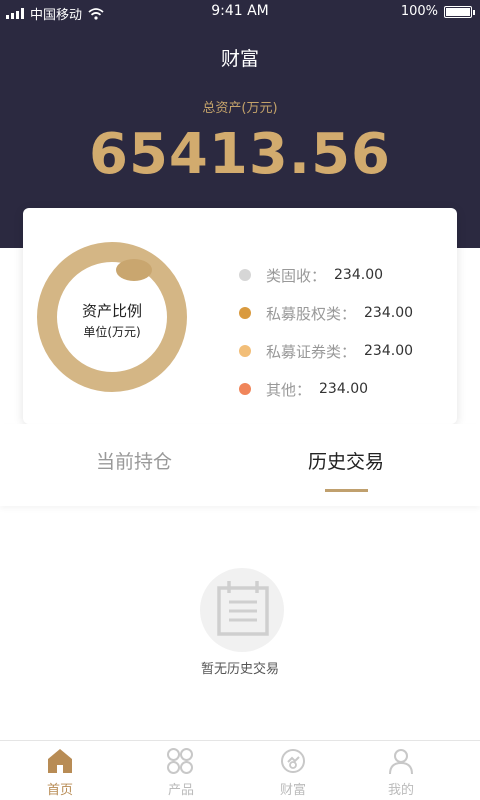 This screenshot has height=800, width=480. What do you see at coordinates (240, 12) in the screenshot?
I see `status-bar: 中国移动 9:41 AM 100%` at bounding box center [240, 12].